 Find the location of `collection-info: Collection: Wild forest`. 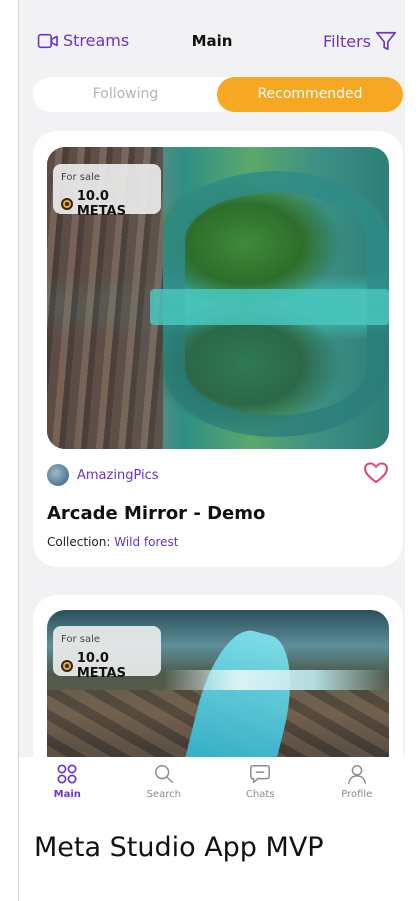

collection-info: Collection: Wild forest is located at coordinates (113, 542).